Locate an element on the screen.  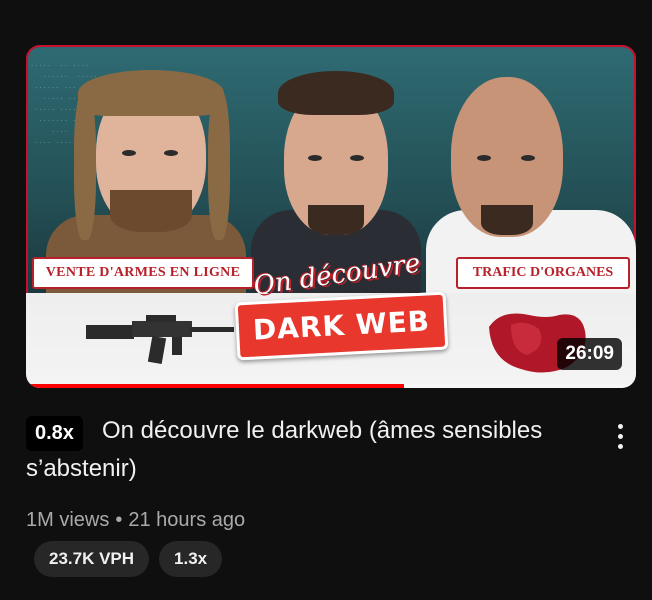
stat-chips: 23.7K VPH 1.3x is located at coordinates (128, 559).